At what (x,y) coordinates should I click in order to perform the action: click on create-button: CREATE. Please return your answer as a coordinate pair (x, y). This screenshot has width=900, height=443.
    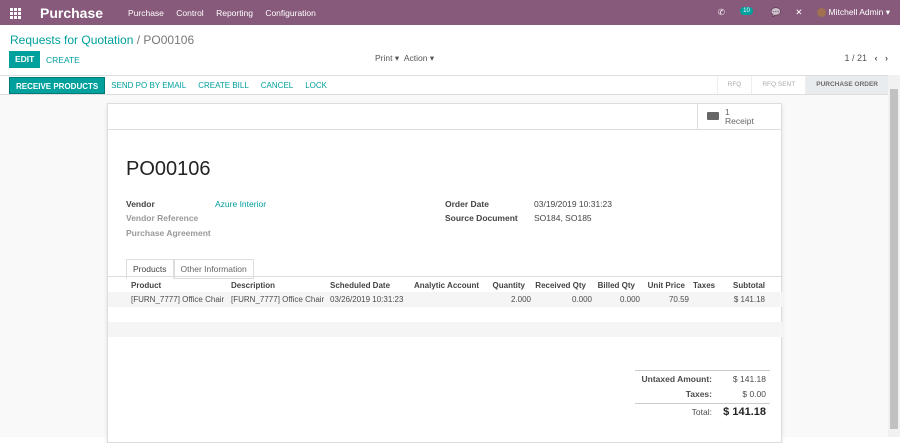
    Looking at the image, I should click on (63, 60).